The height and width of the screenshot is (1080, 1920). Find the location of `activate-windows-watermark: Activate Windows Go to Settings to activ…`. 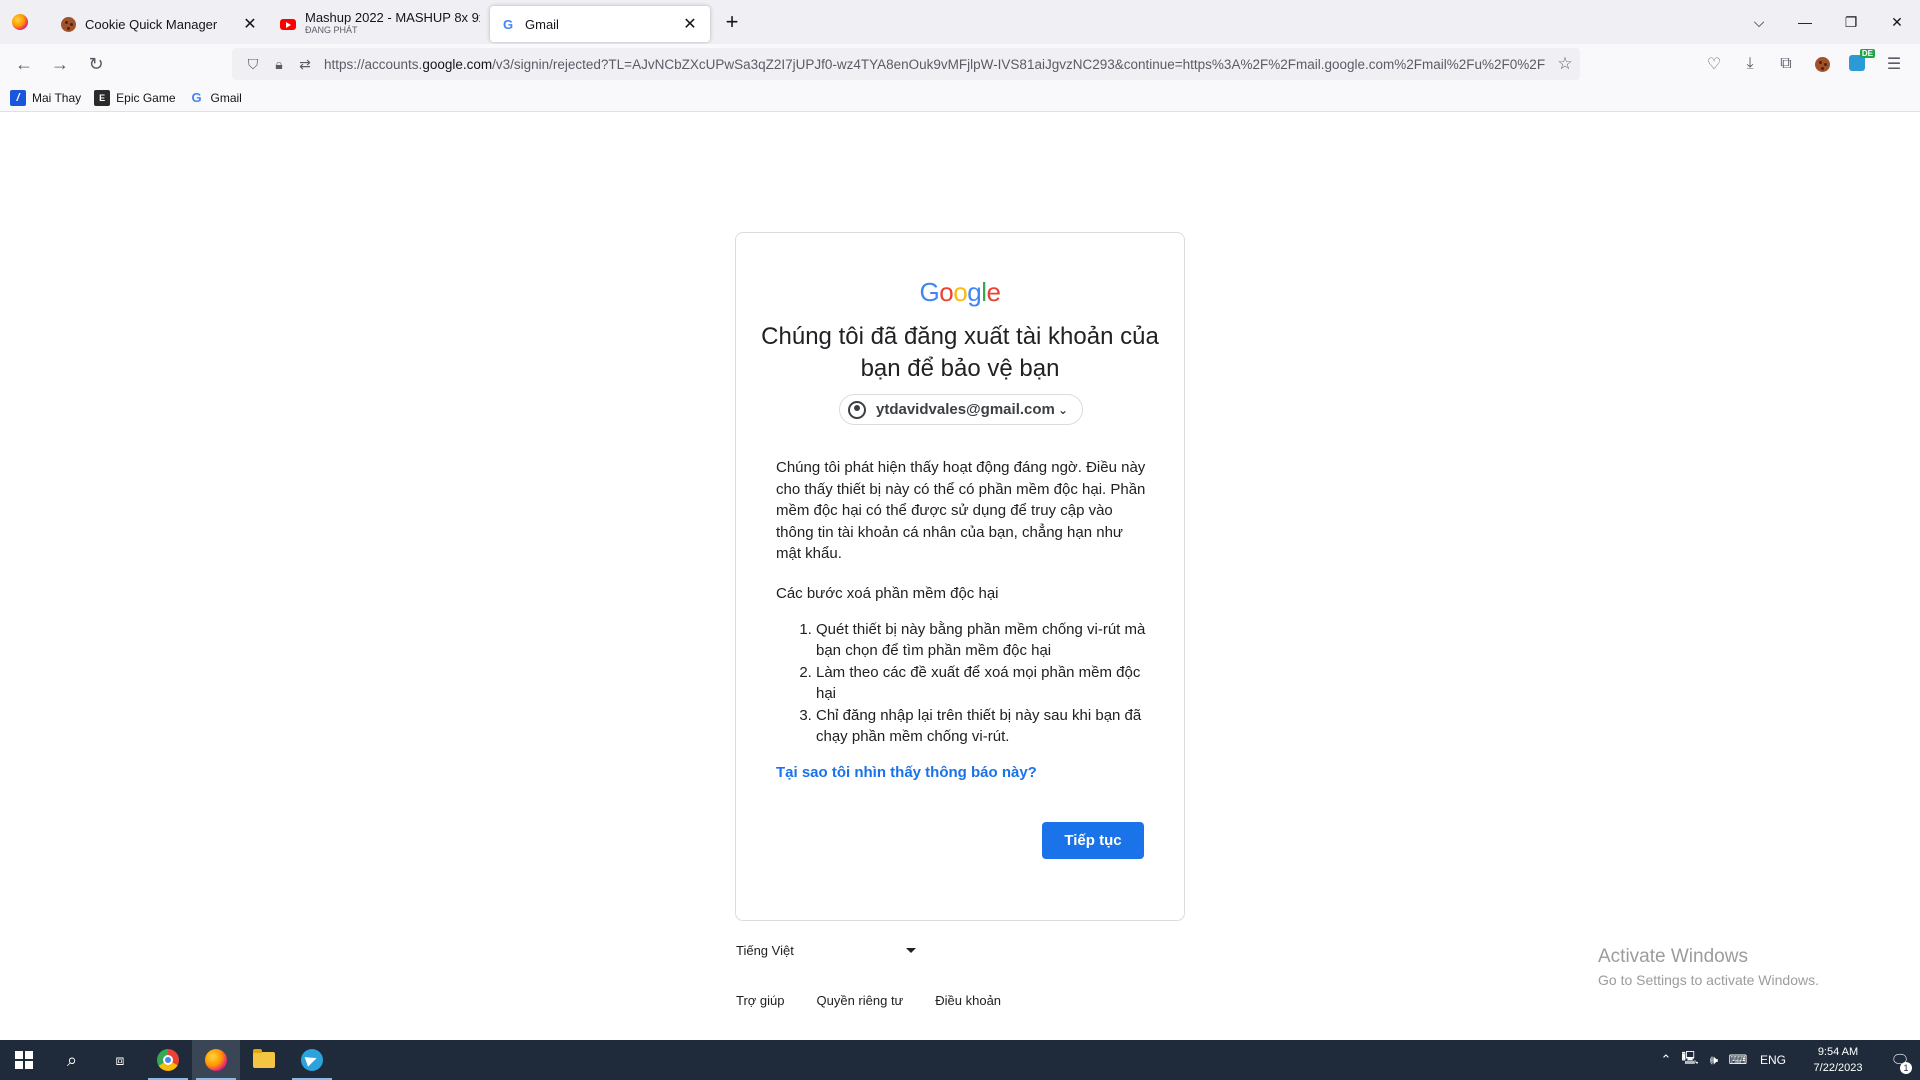

activate-windows-watermark: Activate Windows Go to Settings to activ… is located at coordinates (1708, 967).